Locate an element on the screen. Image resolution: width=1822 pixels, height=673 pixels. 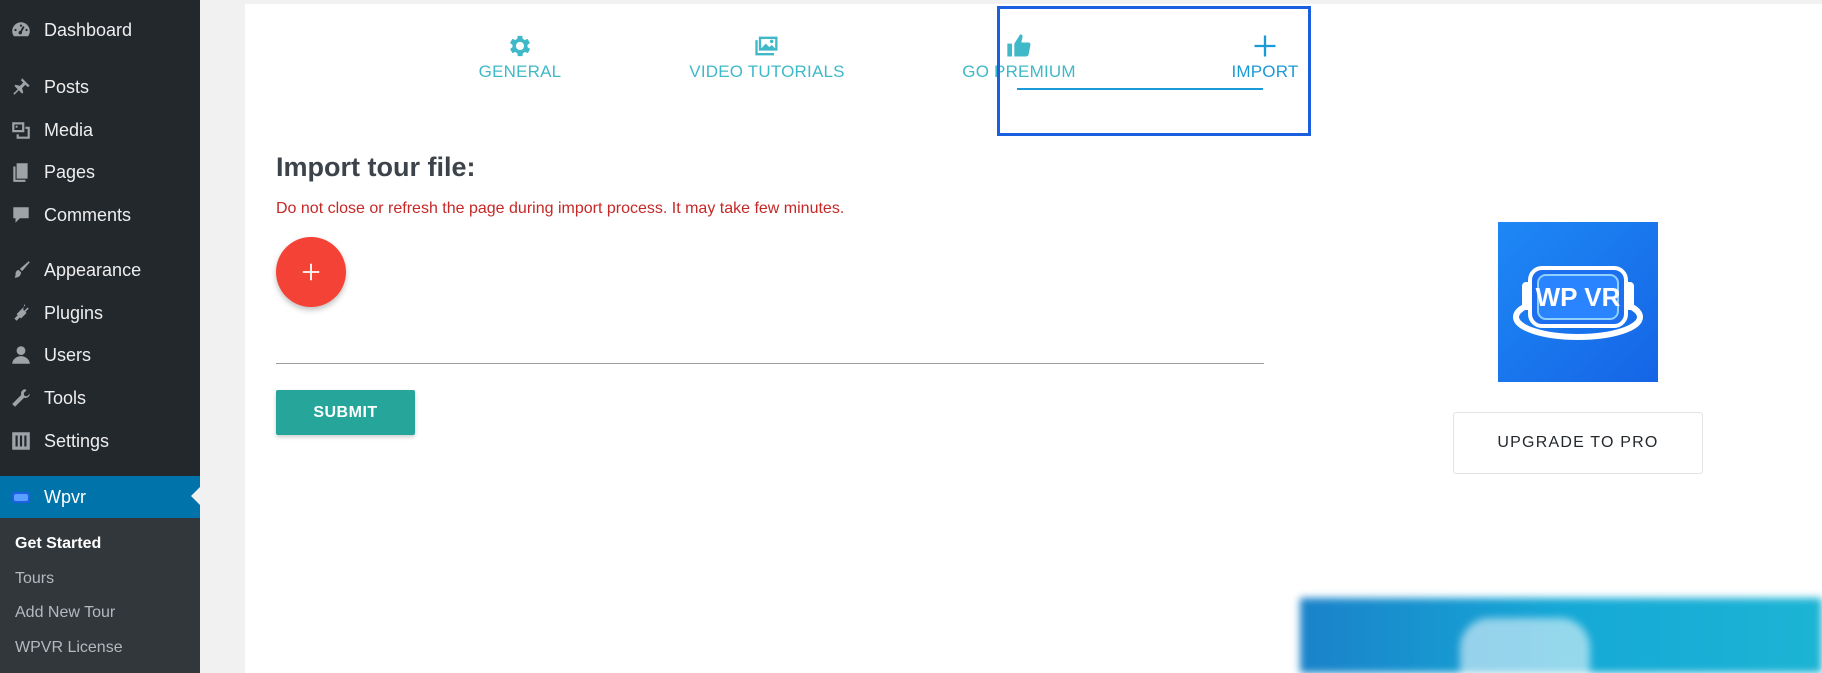
sidebar-item-label: Wpvr is located at coordinates (65, 496).